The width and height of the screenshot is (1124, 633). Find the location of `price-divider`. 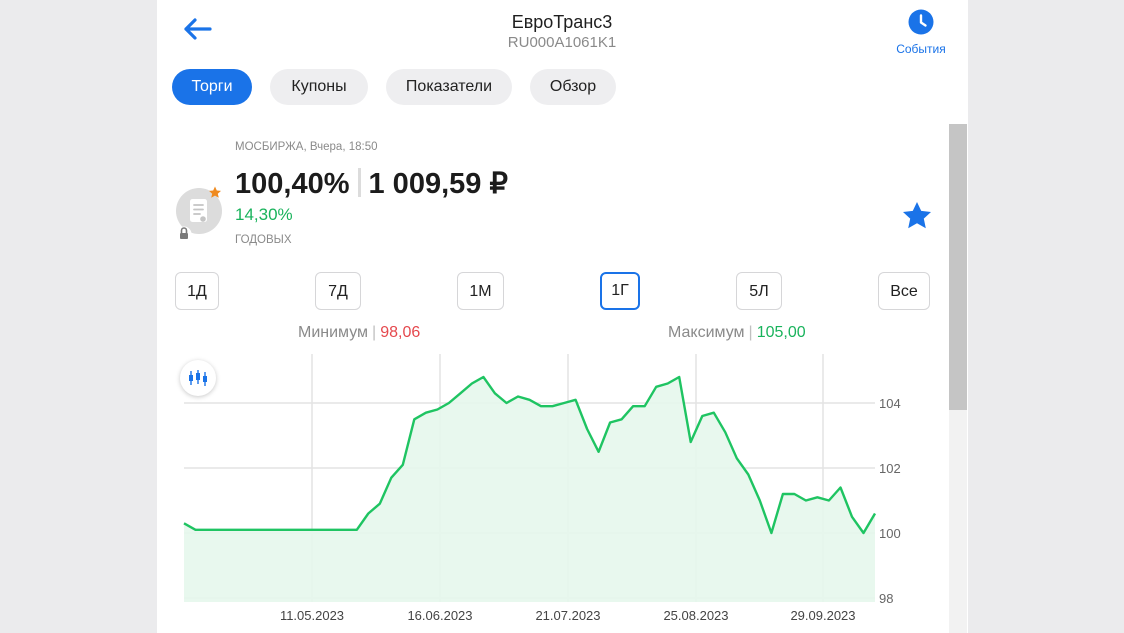

price-divider is located at coordinates (359, 182).